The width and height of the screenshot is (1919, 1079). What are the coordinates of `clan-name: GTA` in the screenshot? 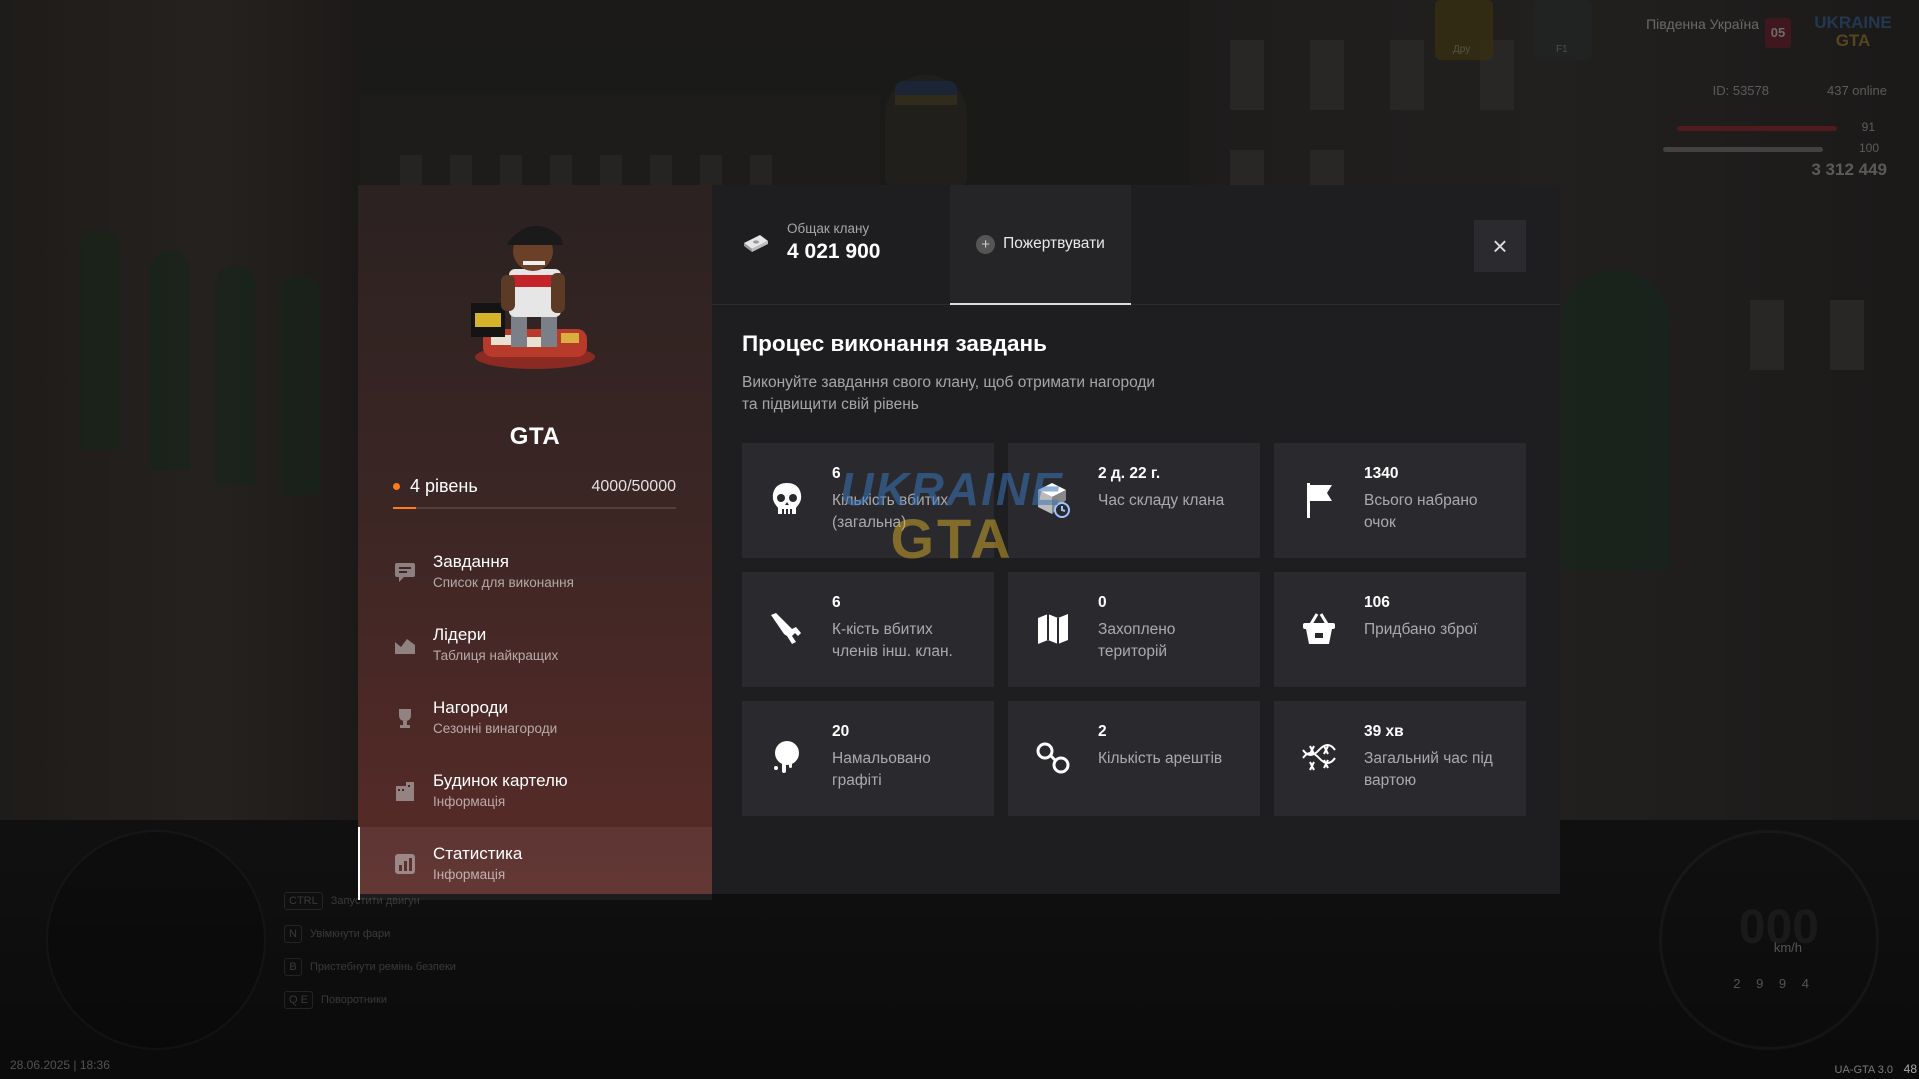 It's located at (535, 436).